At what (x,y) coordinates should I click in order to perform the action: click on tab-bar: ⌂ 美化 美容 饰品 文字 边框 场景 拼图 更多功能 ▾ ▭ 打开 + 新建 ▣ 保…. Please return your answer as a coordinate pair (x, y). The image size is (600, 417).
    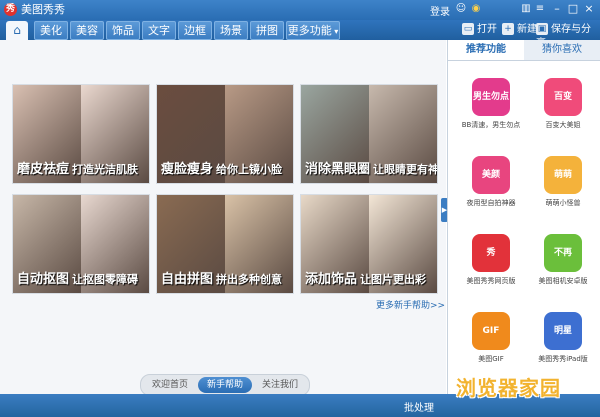
    Looking at the image, I should click on (300, 34).